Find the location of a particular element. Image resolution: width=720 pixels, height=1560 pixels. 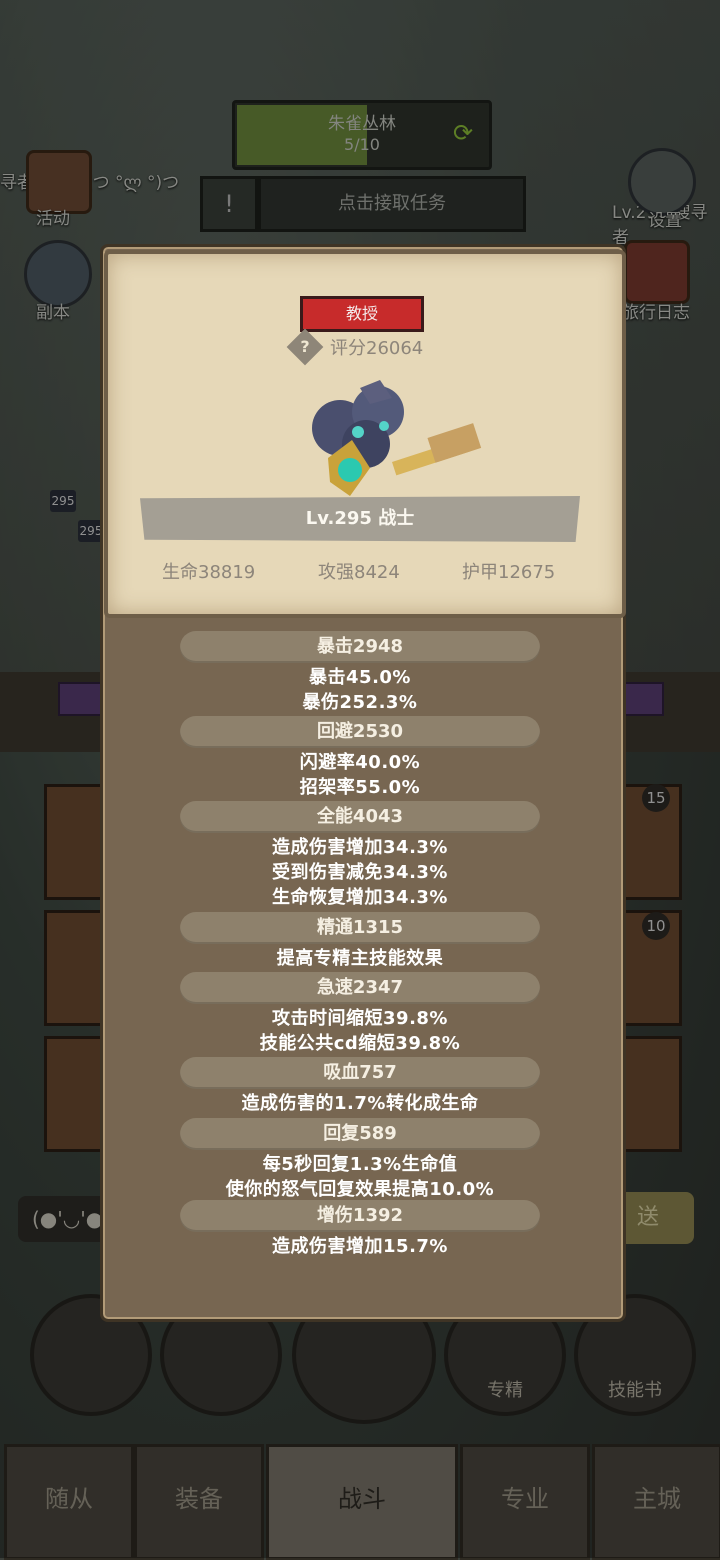

section-damage-bonus: 增伤1392 is located at coordinates (360, 1216).